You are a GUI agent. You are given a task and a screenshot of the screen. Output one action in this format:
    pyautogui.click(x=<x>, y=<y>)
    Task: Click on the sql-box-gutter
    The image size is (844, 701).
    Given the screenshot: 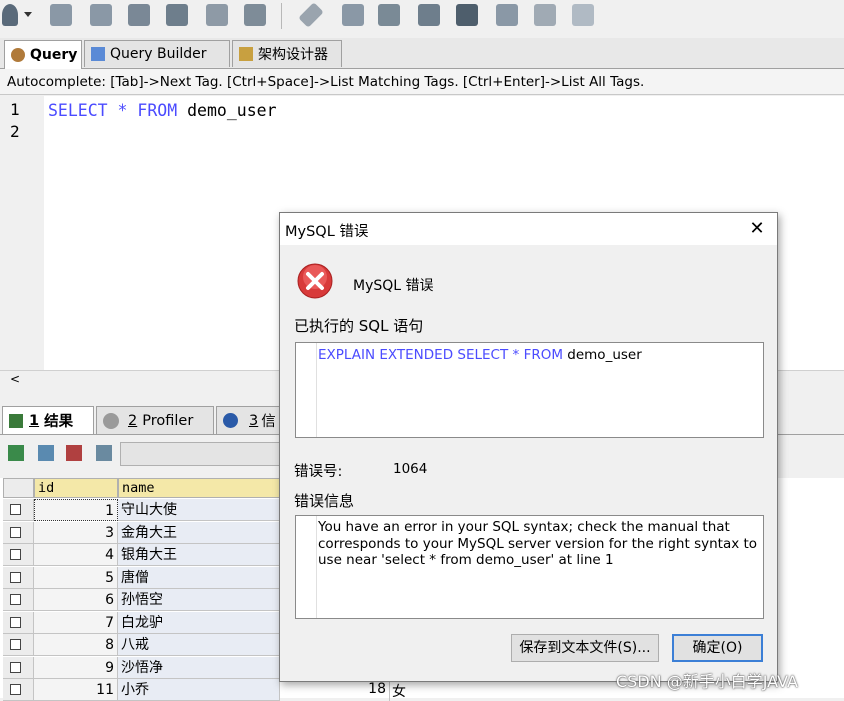 What is the action you would take?
    pyautogui.click(x=306, y=390)
    